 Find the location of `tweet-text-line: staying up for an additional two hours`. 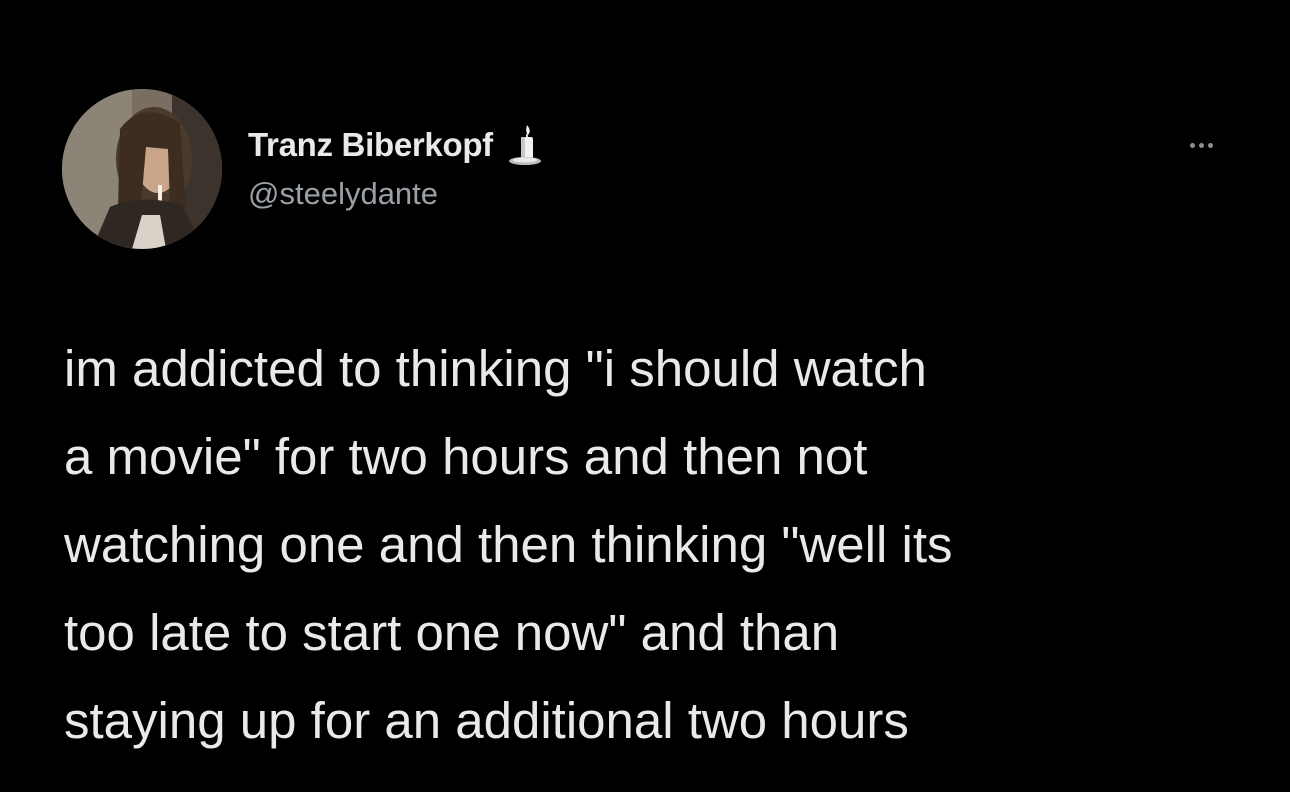

tweet-text-line: staying up for an additional two hours is located at coordinates (486, 720).